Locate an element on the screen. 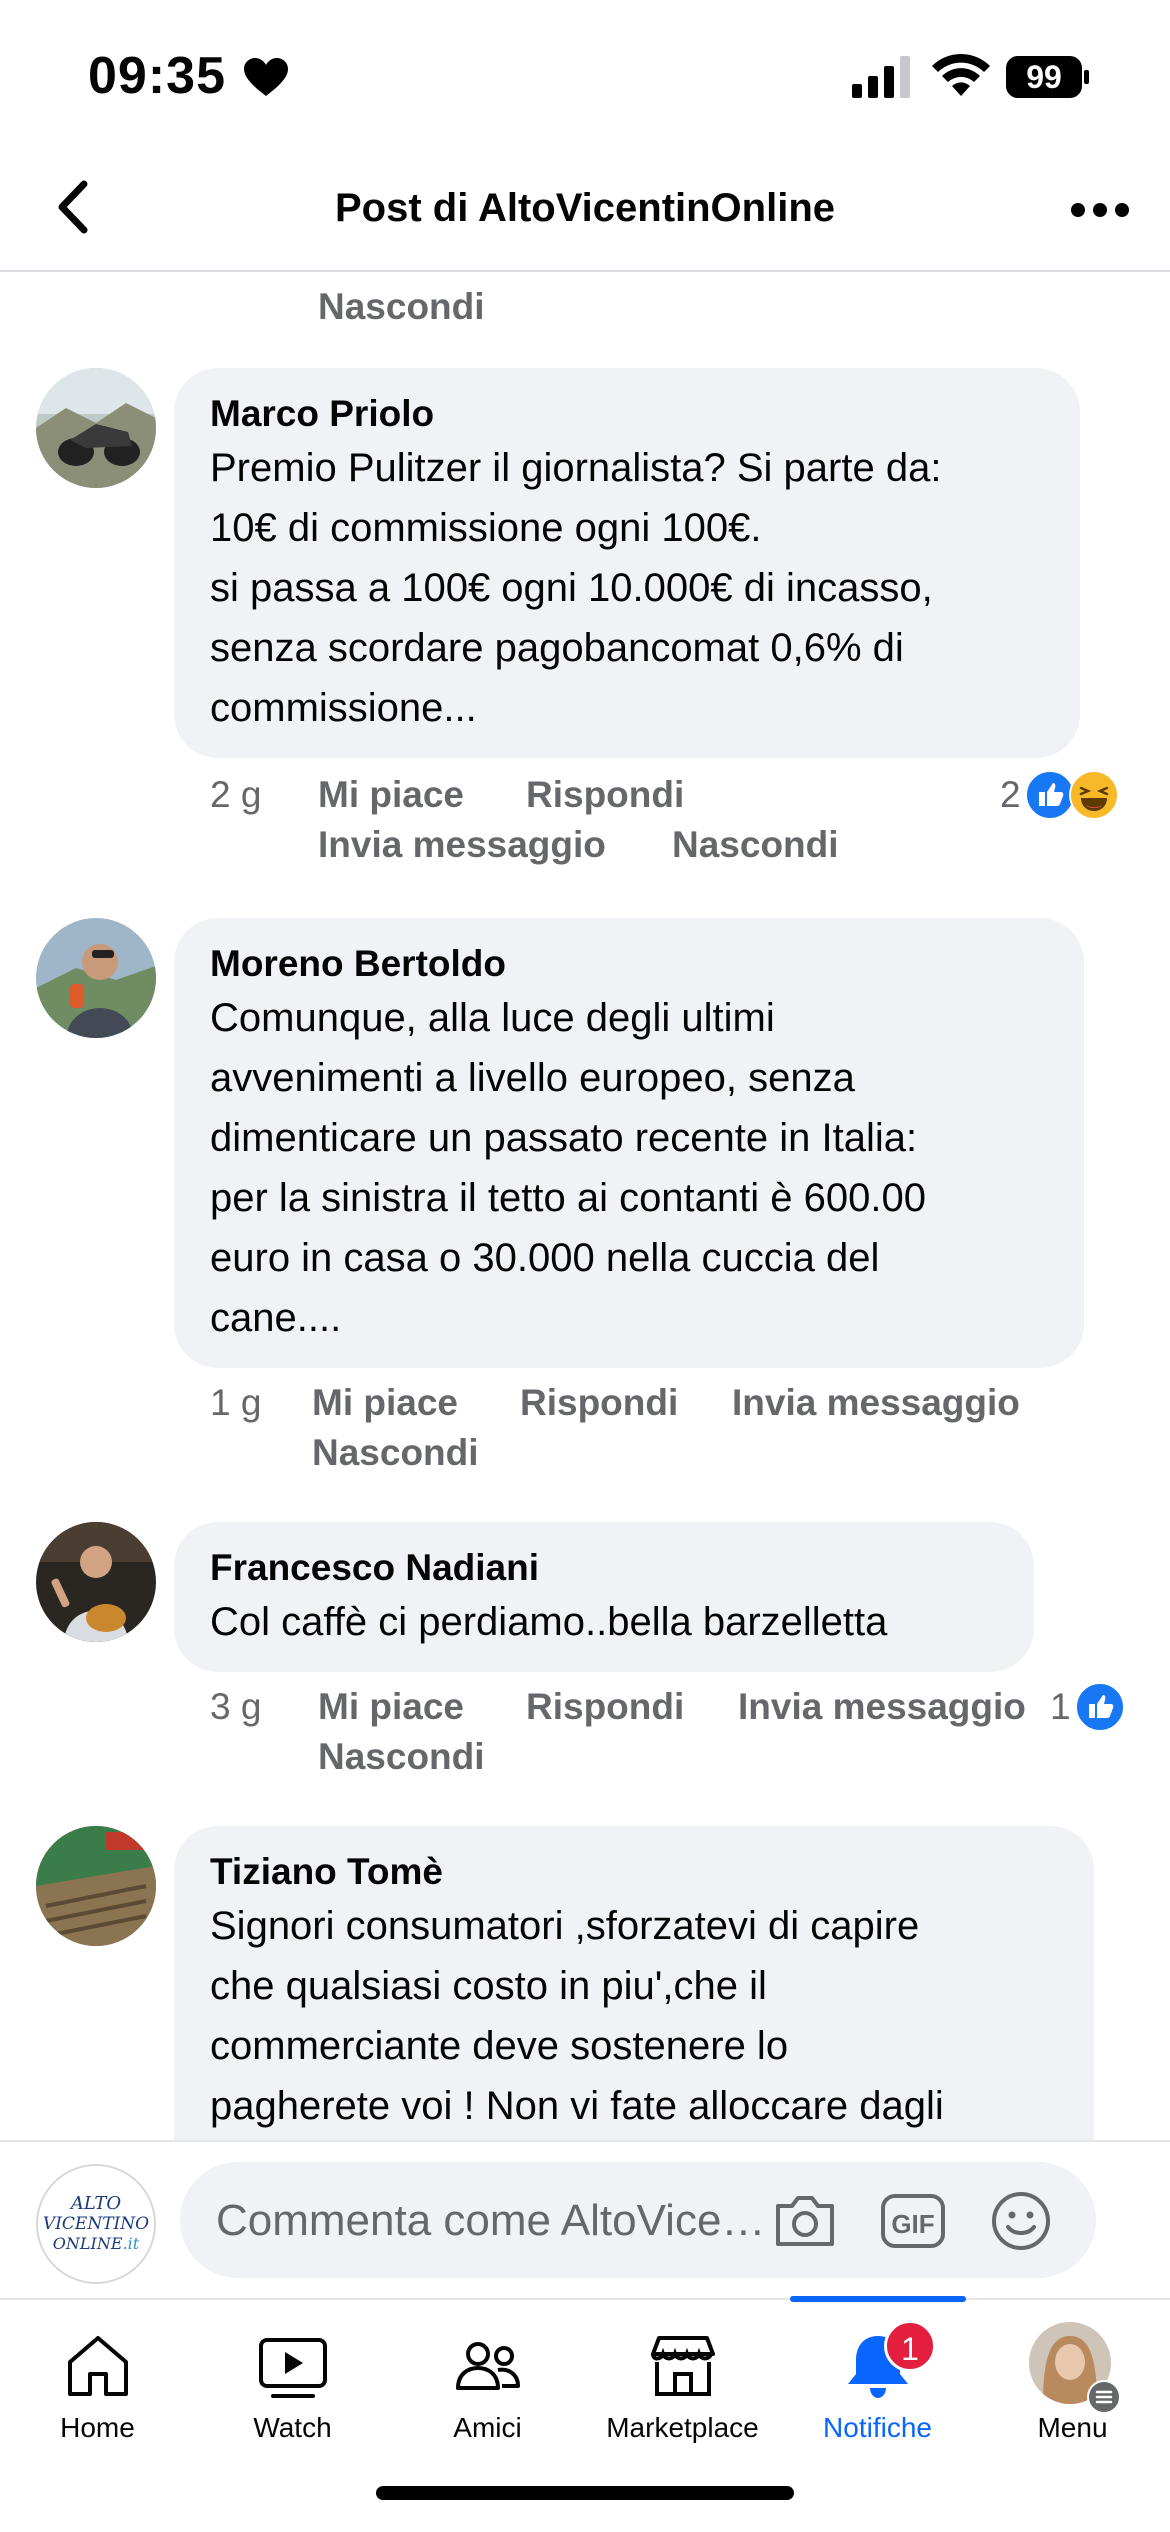  comment-author: Tiziano Tomè is located at coordinates (634, 1872).